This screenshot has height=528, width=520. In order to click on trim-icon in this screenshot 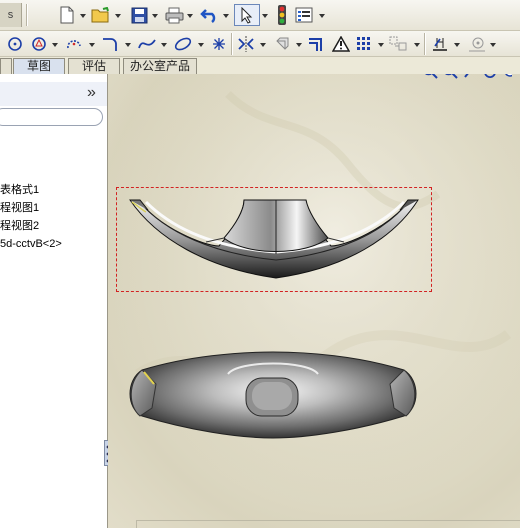, I will do `click(316, 44)`.